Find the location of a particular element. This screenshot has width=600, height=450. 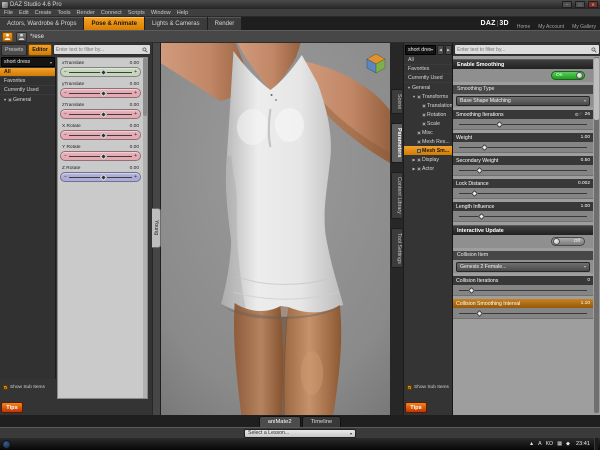

menu-connect: Connect is located at coordinates (111, 13).